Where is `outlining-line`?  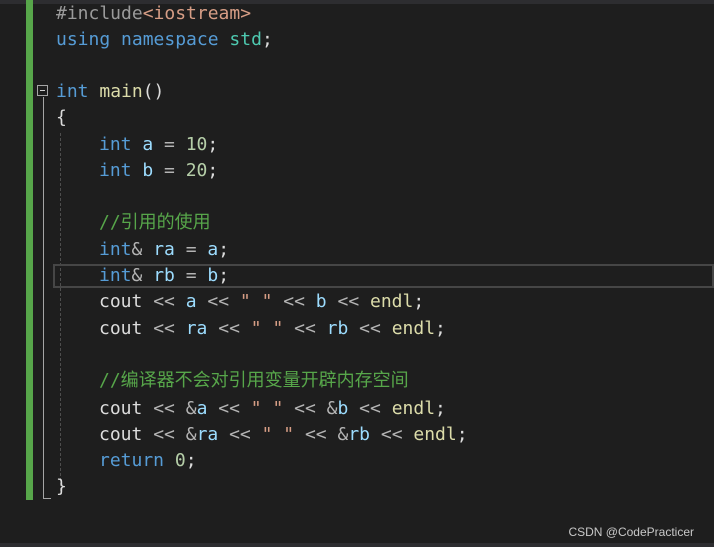 outlining-line is located at coordinates (43, 298).